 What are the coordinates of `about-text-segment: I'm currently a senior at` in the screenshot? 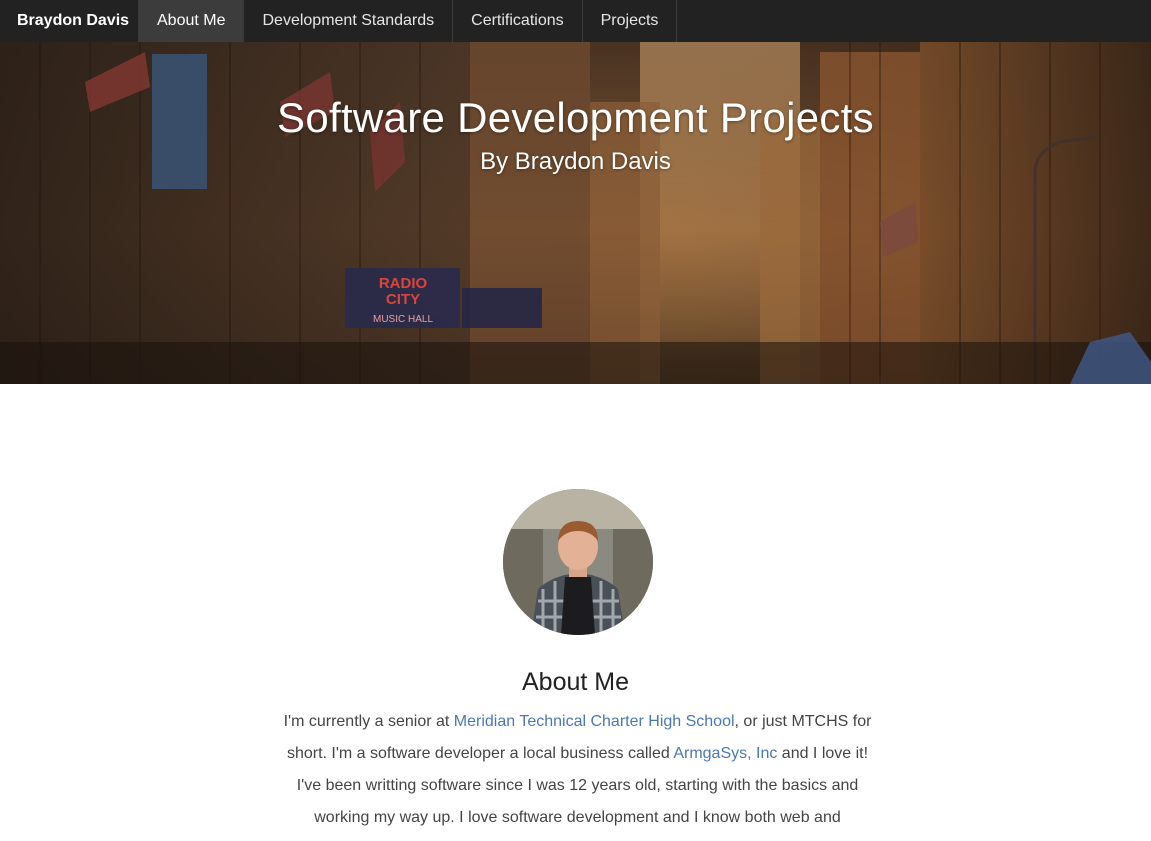 It's located at (368, 721).